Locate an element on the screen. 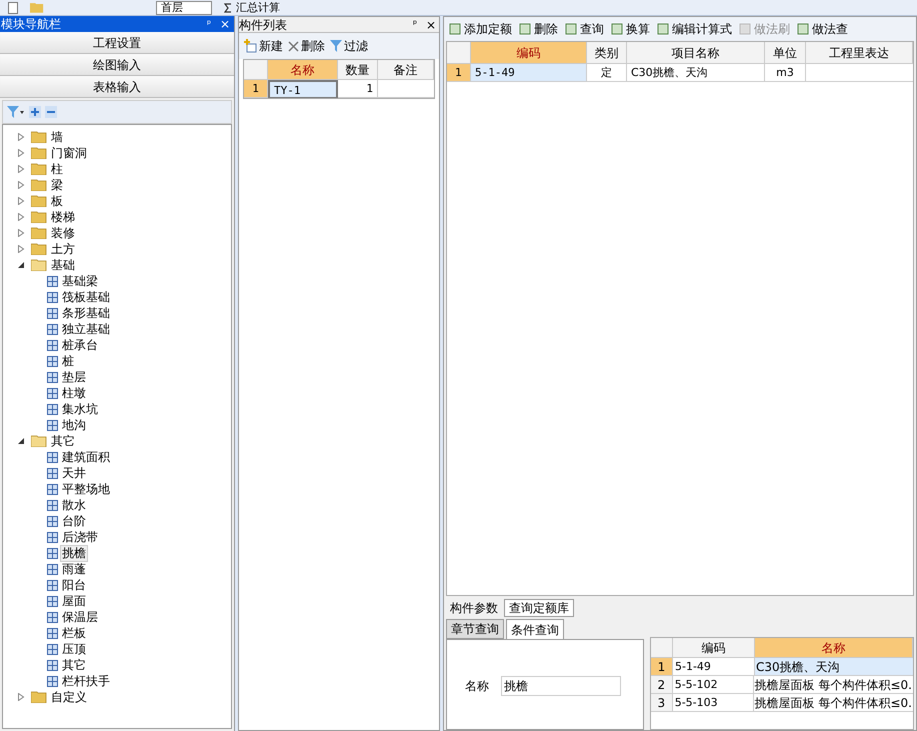 The image size is (917, 731). tab: 章节查询 is located at coordinates (475, 629).